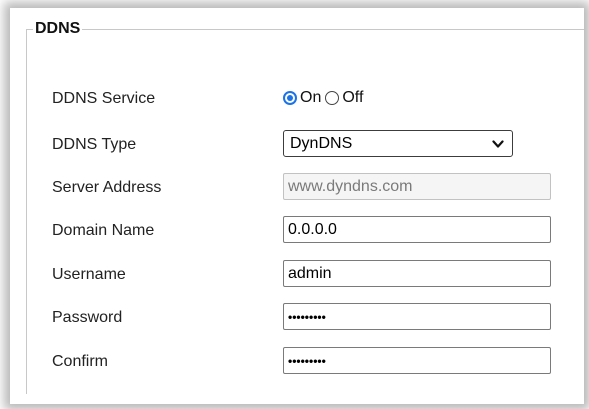 This screenshot has height=409, width=589. What do you see at coordinates (310, 98) in the screenshot?
I see `ddns-service-on-label: On` at bounding box center [310, 98].